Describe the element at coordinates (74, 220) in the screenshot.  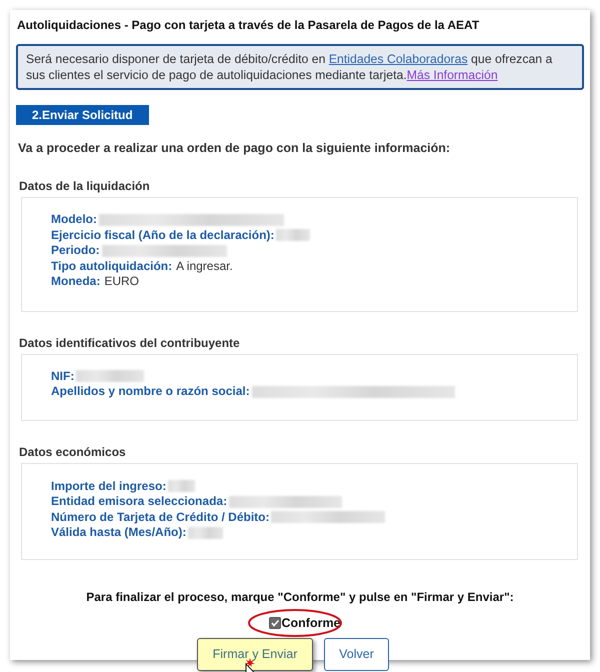
I see `field-label: Modelo:` at that location.